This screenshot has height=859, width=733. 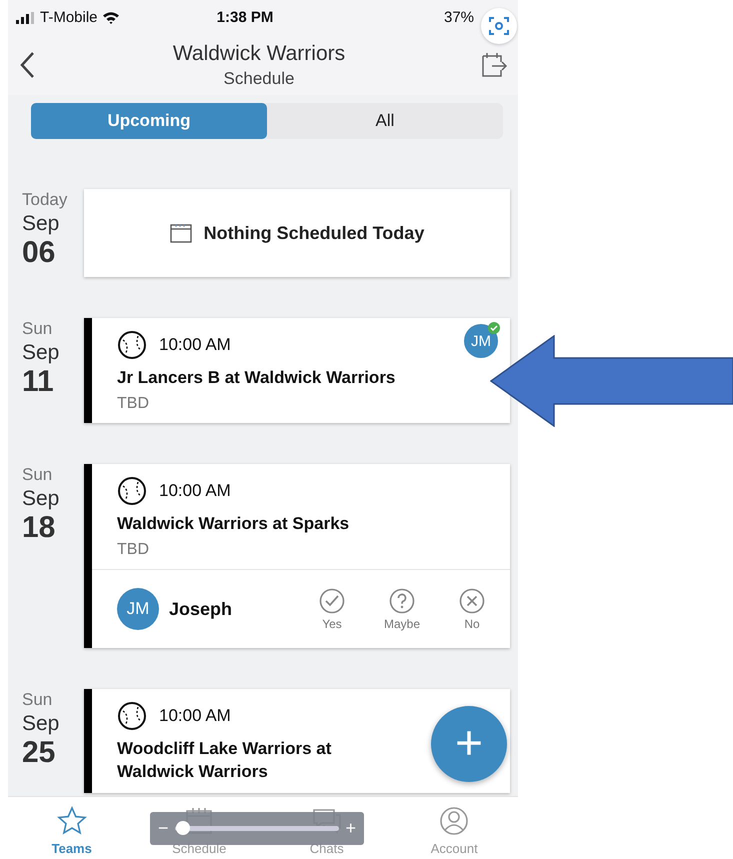 What do you see at coordinates (163, 828) in the screenshot?
I see `zoom-out-label: −` at bounding box center [163, 828].